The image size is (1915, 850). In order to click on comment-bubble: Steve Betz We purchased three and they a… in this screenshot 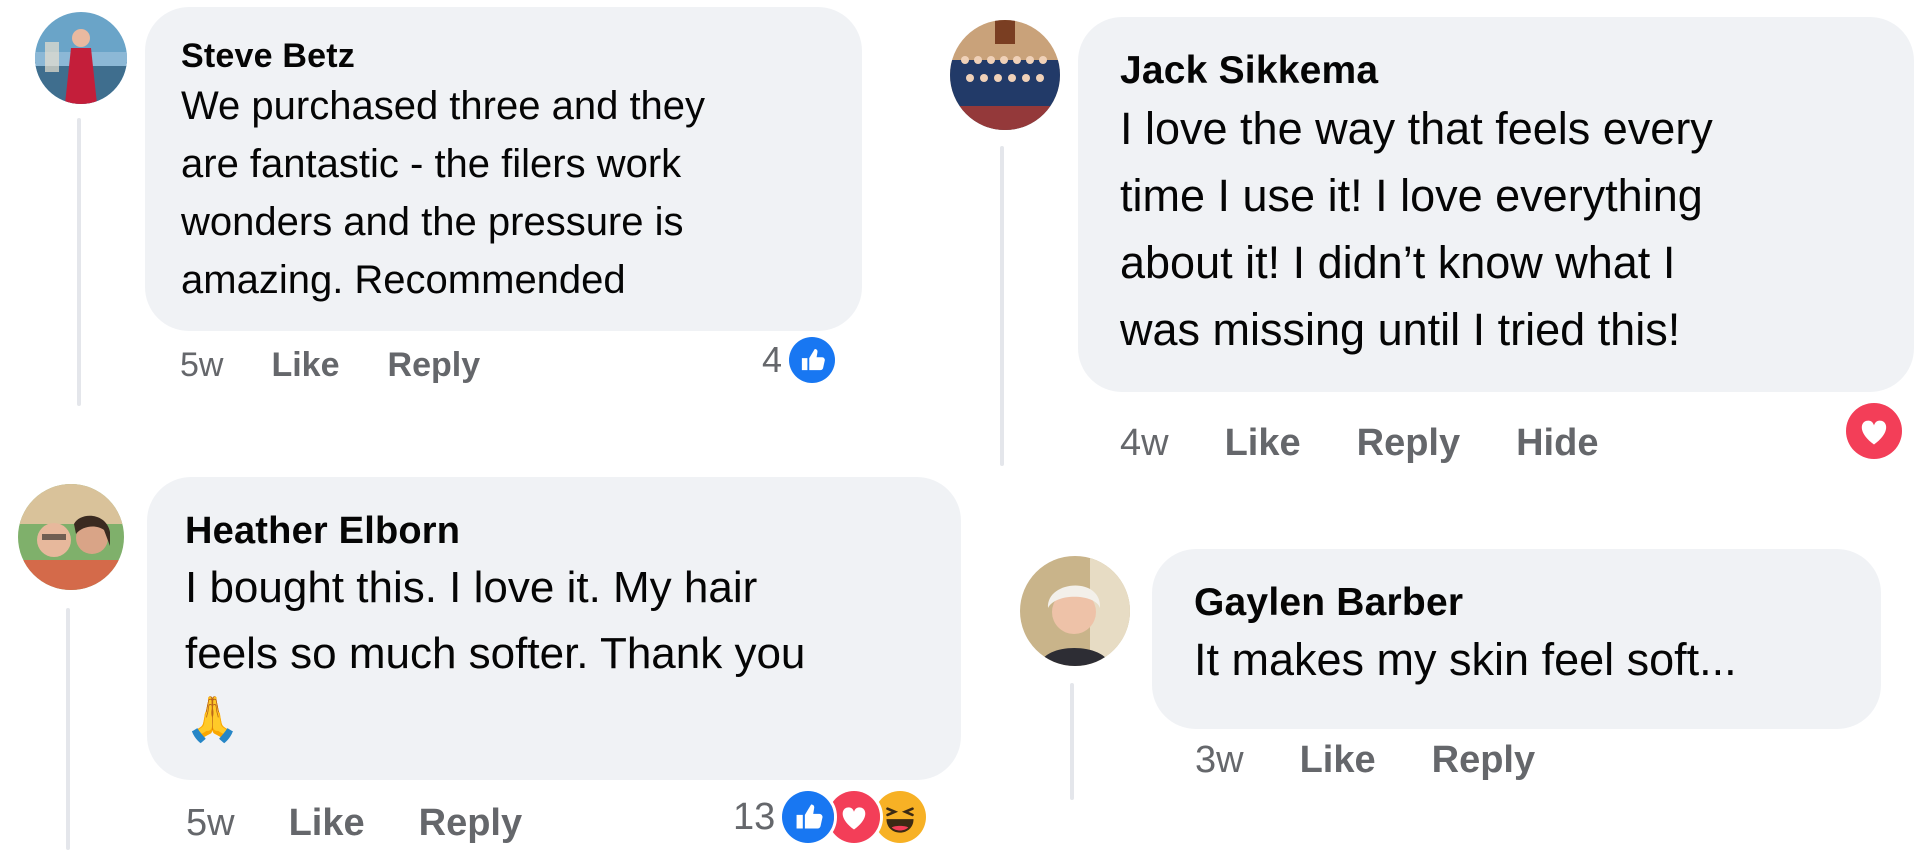, I will do `click(503, 169)`.